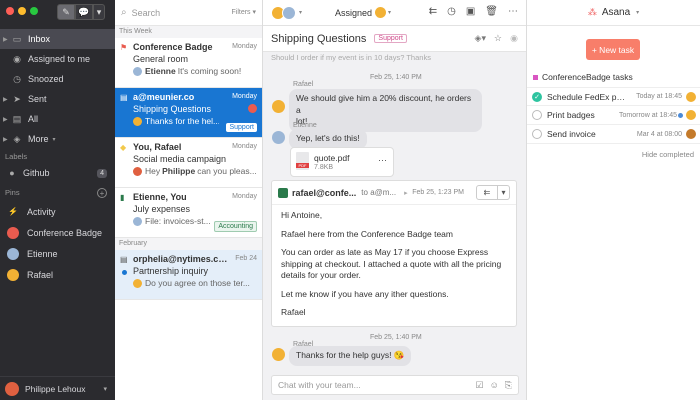  Describe the element at coordinates (180, 259) in the screenshot. I see `conversation-title: orphelia@nytimes.com` at that location.